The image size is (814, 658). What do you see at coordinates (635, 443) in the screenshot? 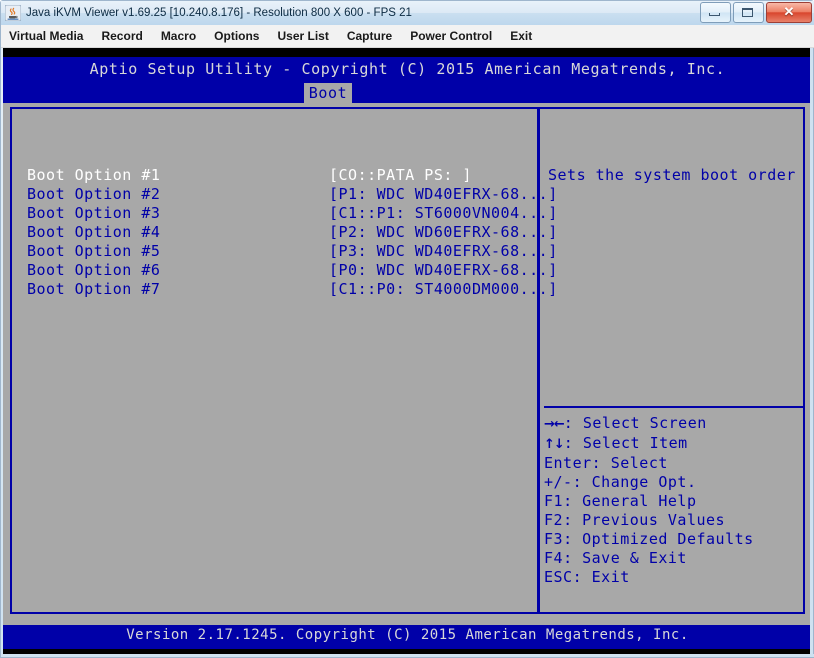
I see `key-legend-action-1: Select Item` at bounding box center [635, 443].